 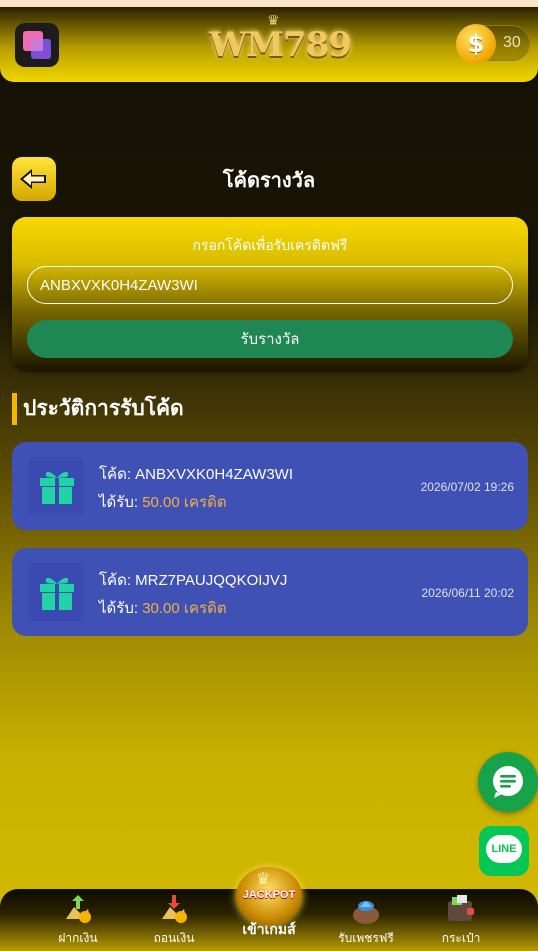 I want to click on brand-logo: ♛ WM789, so click(x=280, y=45).